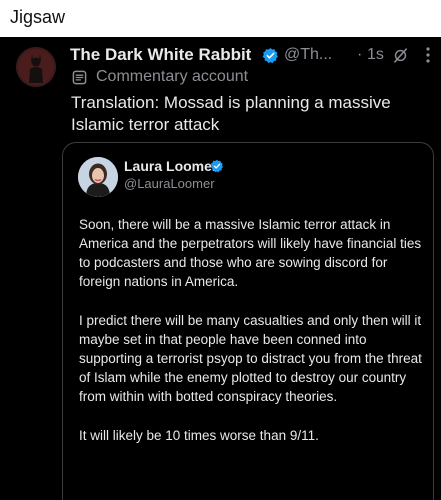 The height and width of the screenshot is (500, 441). I want to click on commentary-label-text: Commentary account, so click(172, 76).